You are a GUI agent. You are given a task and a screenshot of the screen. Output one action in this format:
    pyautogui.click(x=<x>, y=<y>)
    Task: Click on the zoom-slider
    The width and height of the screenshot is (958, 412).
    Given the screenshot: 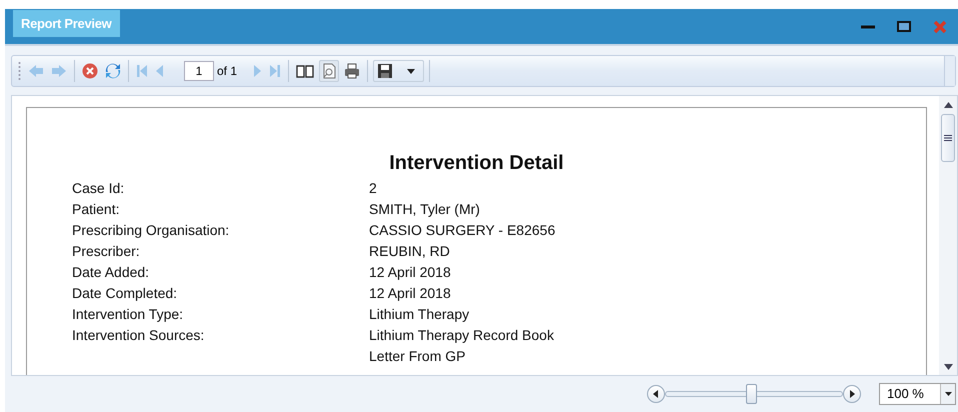 What is the action you would take?
    pyautogui.click(x=754, y=394)
    